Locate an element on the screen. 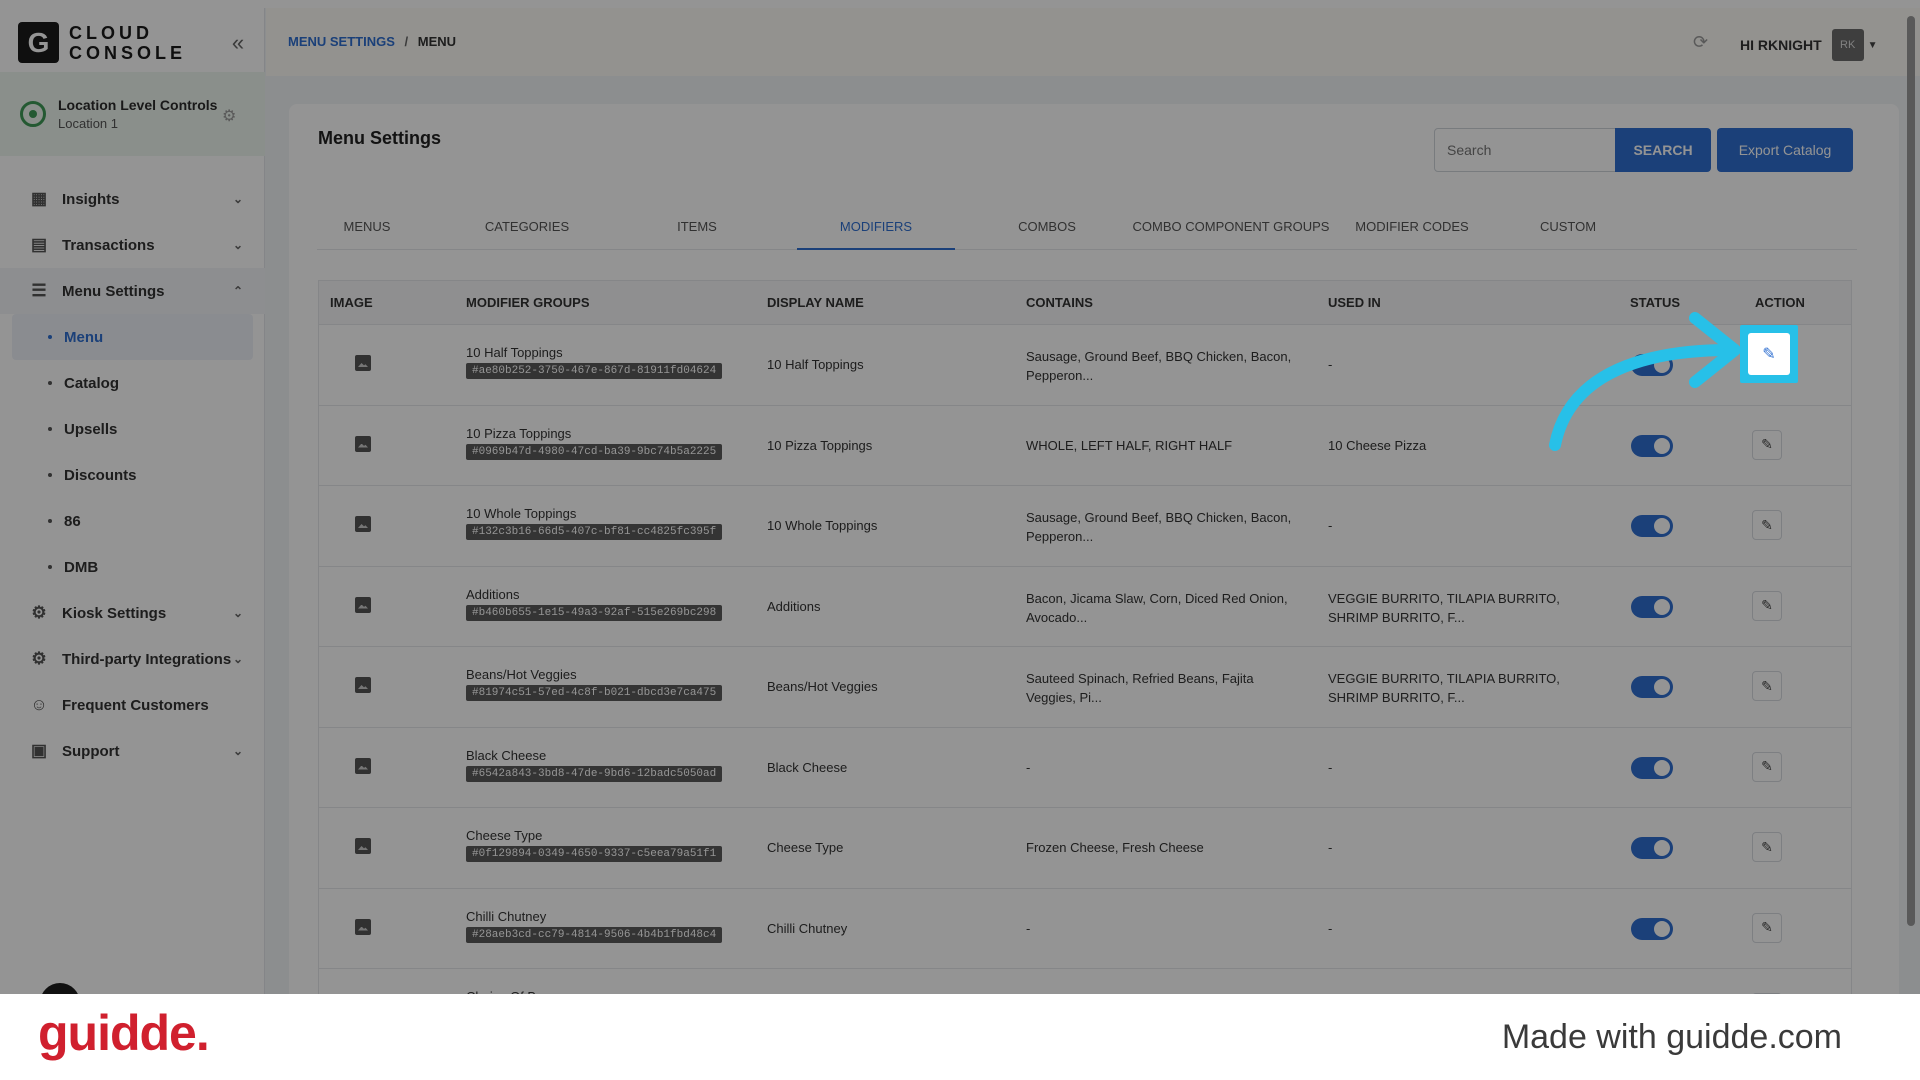 This screenshot has height=1080, width=1920. modifier-group-name: 10 Half Toppings is located at coordinates (514, 352).